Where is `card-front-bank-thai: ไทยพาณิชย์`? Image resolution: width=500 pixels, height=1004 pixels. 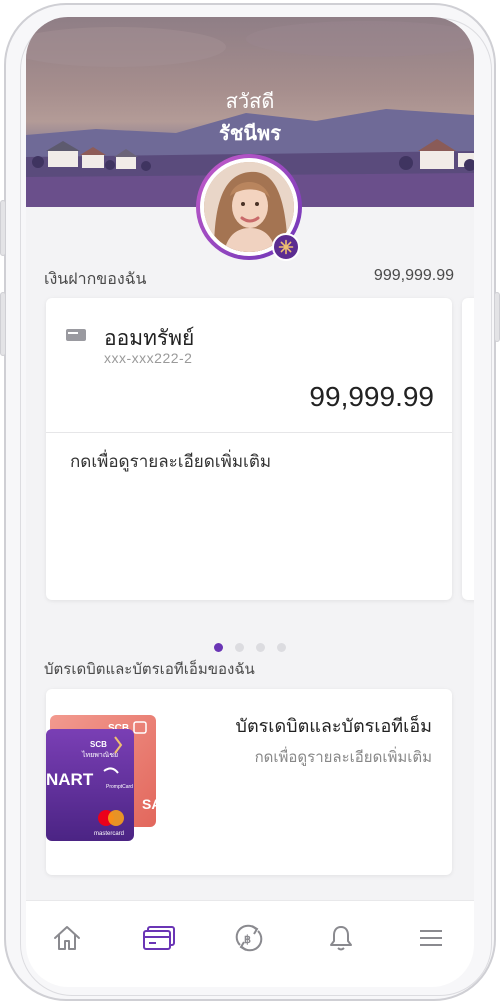 card-front-bank-thai: ไทยพาณิชย์ is located at coordinates (99, 754).